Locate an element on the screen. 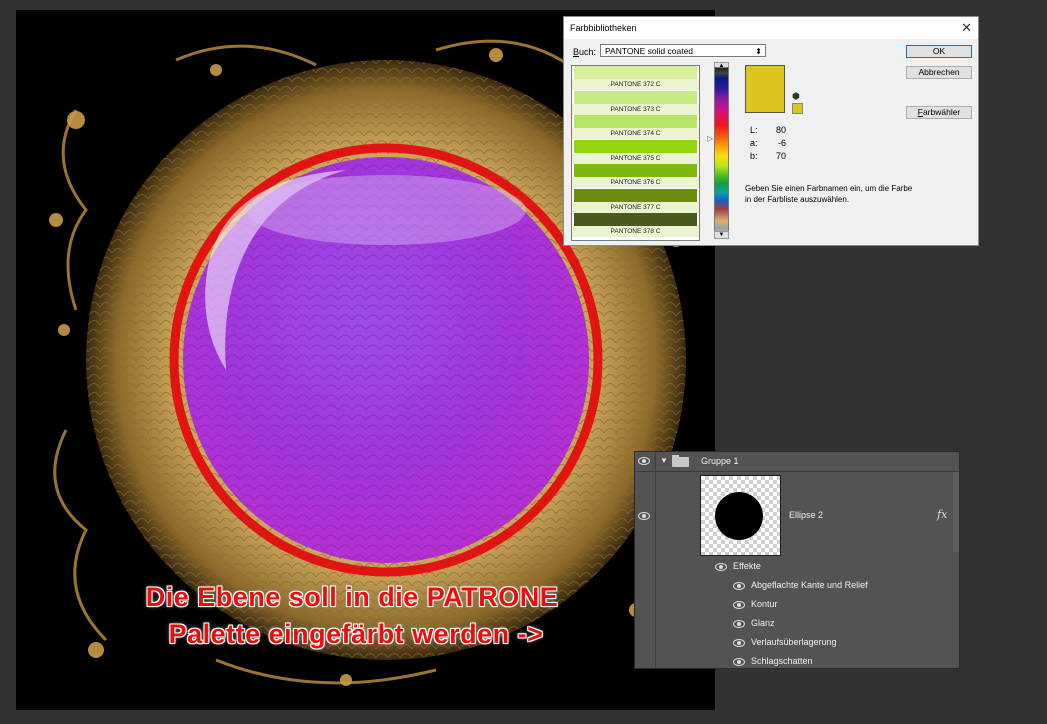 Image resolution: width=1047 pixels, height=724 pixels. fx-icon: fx is located at coordinates (942, 514).